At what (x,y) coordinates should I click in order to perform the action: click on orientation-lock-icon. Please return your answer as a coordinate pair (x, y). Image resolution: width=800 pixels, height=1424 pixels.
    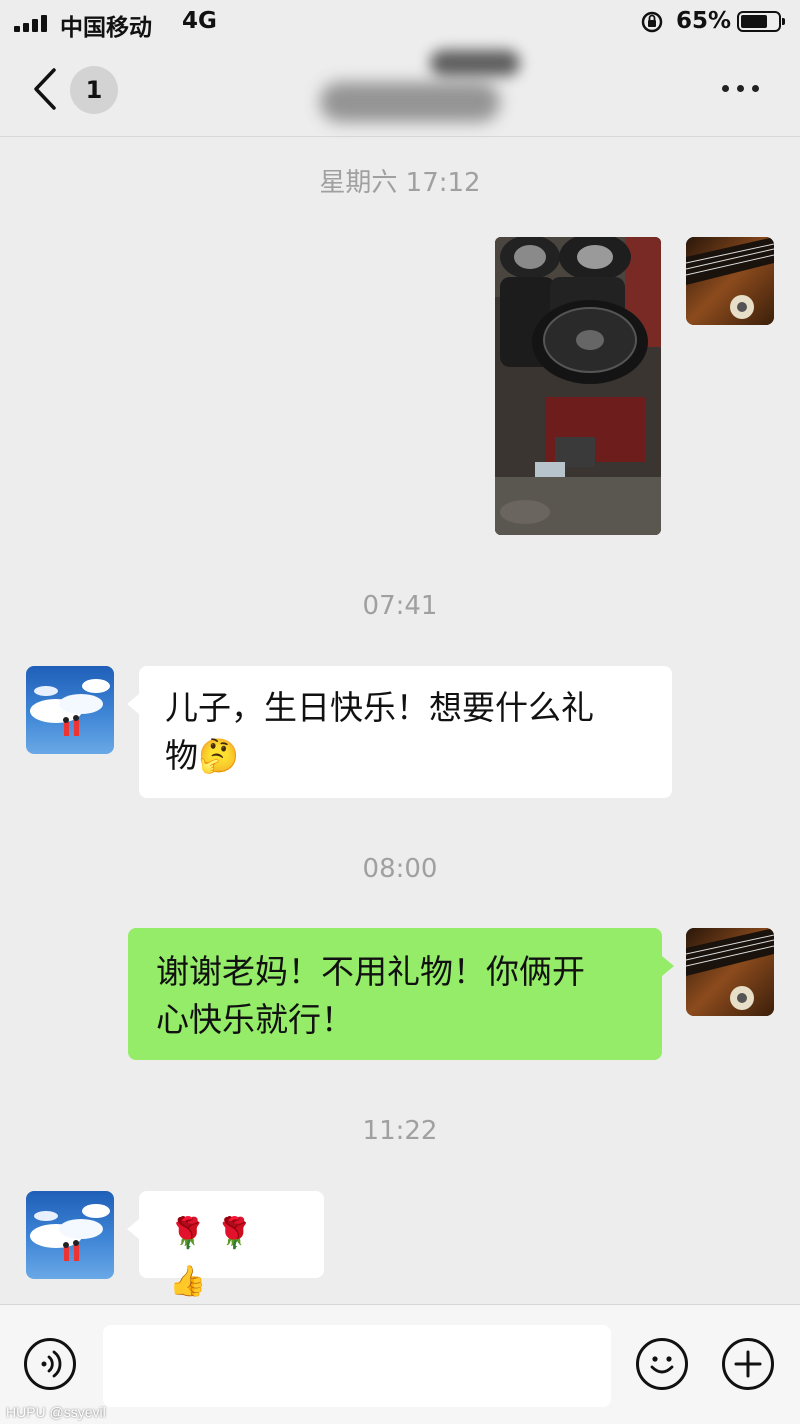
    Looking at the image, I should click on (652, 22).